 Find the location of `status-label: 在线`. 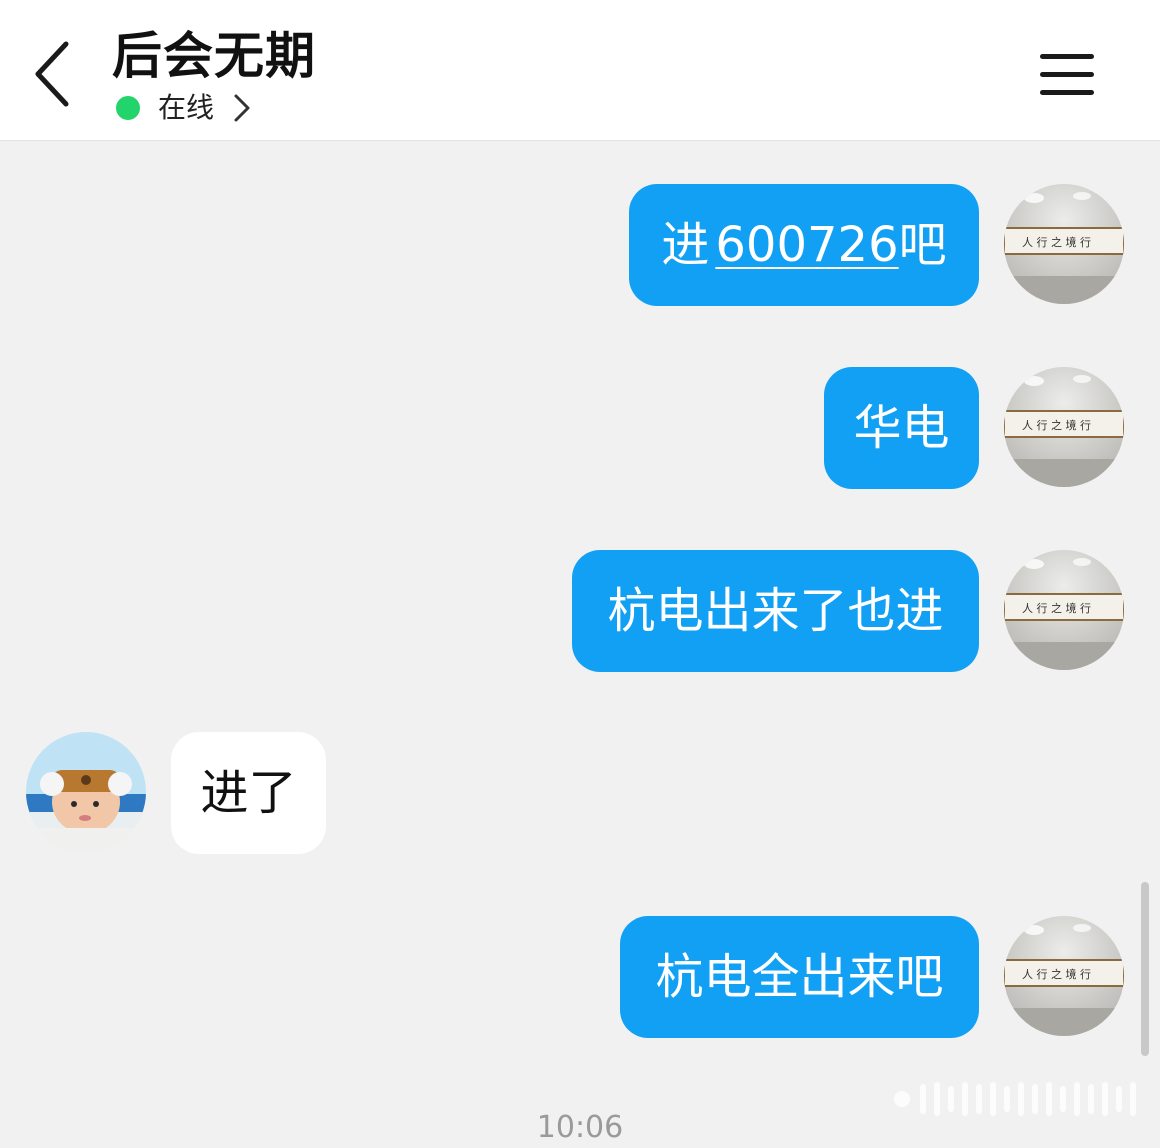

status-label: 在线 is located at coordinates (186, 107).